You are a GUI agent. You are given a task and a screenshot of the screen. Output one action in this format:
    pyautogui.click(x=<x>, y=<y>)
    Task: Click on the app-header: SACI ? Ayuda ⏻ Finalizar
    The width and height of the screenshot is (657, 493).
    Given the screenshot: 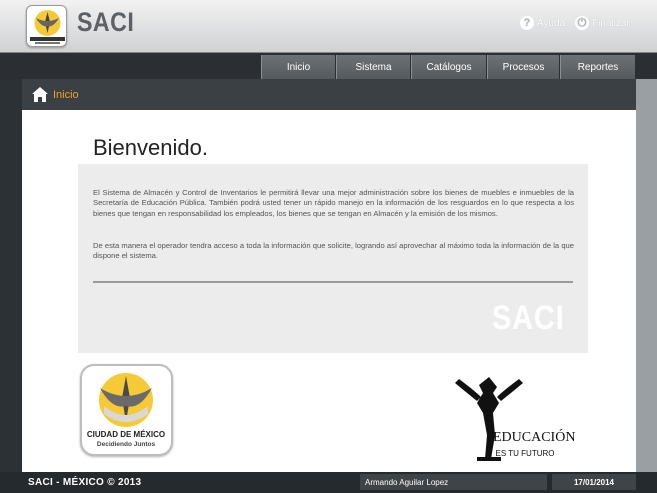 What is the action you would take?
    pyautogui.click(x=328, y=26)
    